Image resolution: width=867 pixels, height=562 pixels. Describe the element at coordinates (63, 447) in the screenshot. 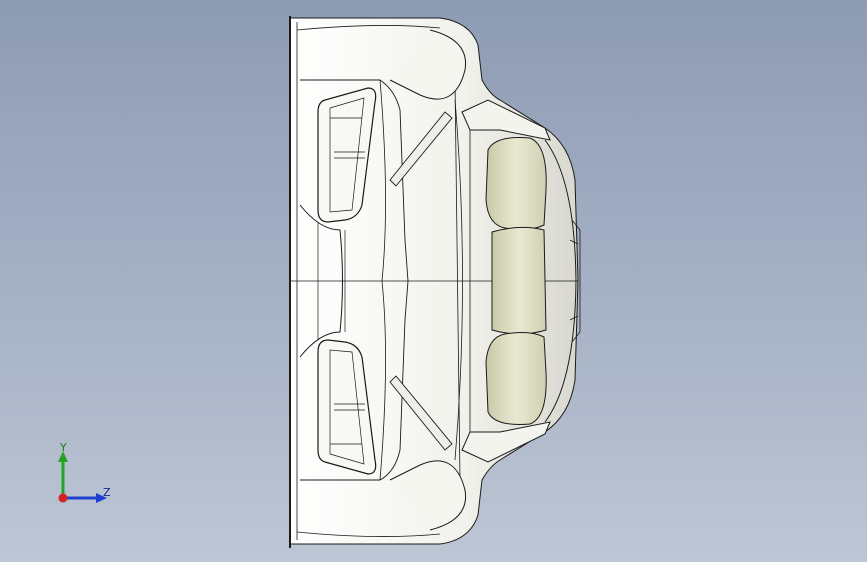

I see `y-axis-label: Y` at that location.